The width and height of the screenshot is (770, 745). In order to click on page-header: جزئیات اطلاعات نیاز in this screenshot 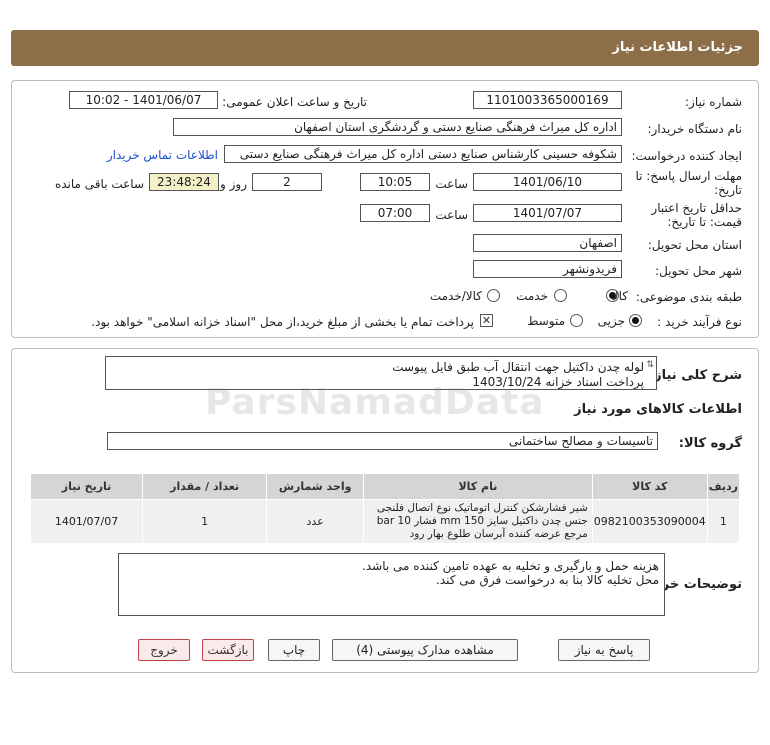, I will do `click(385, 48)`.